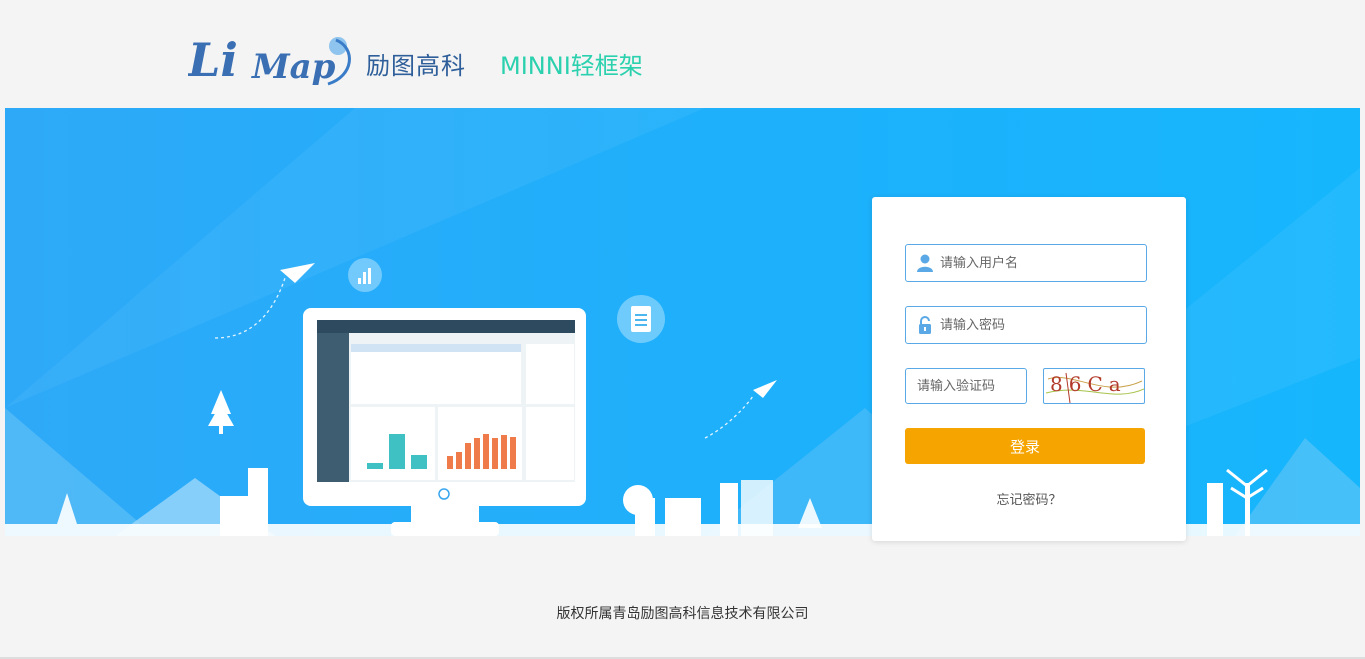 The image size is (1365, 659). What do you see at coordinates (416, 66) in the screenshot?
I see `company-name: 励图高科` at bounding box center [416, 66].